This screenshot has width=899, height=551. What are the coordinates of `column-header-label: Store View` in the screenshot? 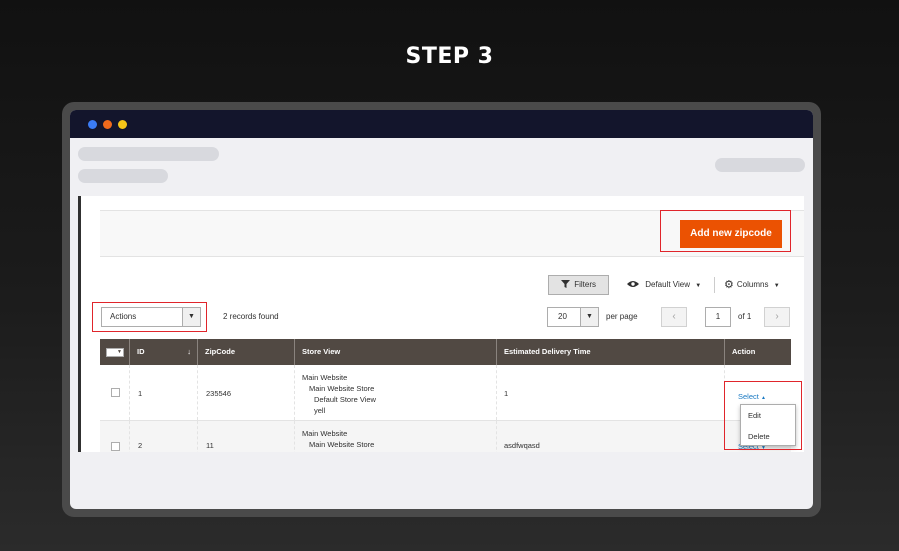 It's located at (321, 351).